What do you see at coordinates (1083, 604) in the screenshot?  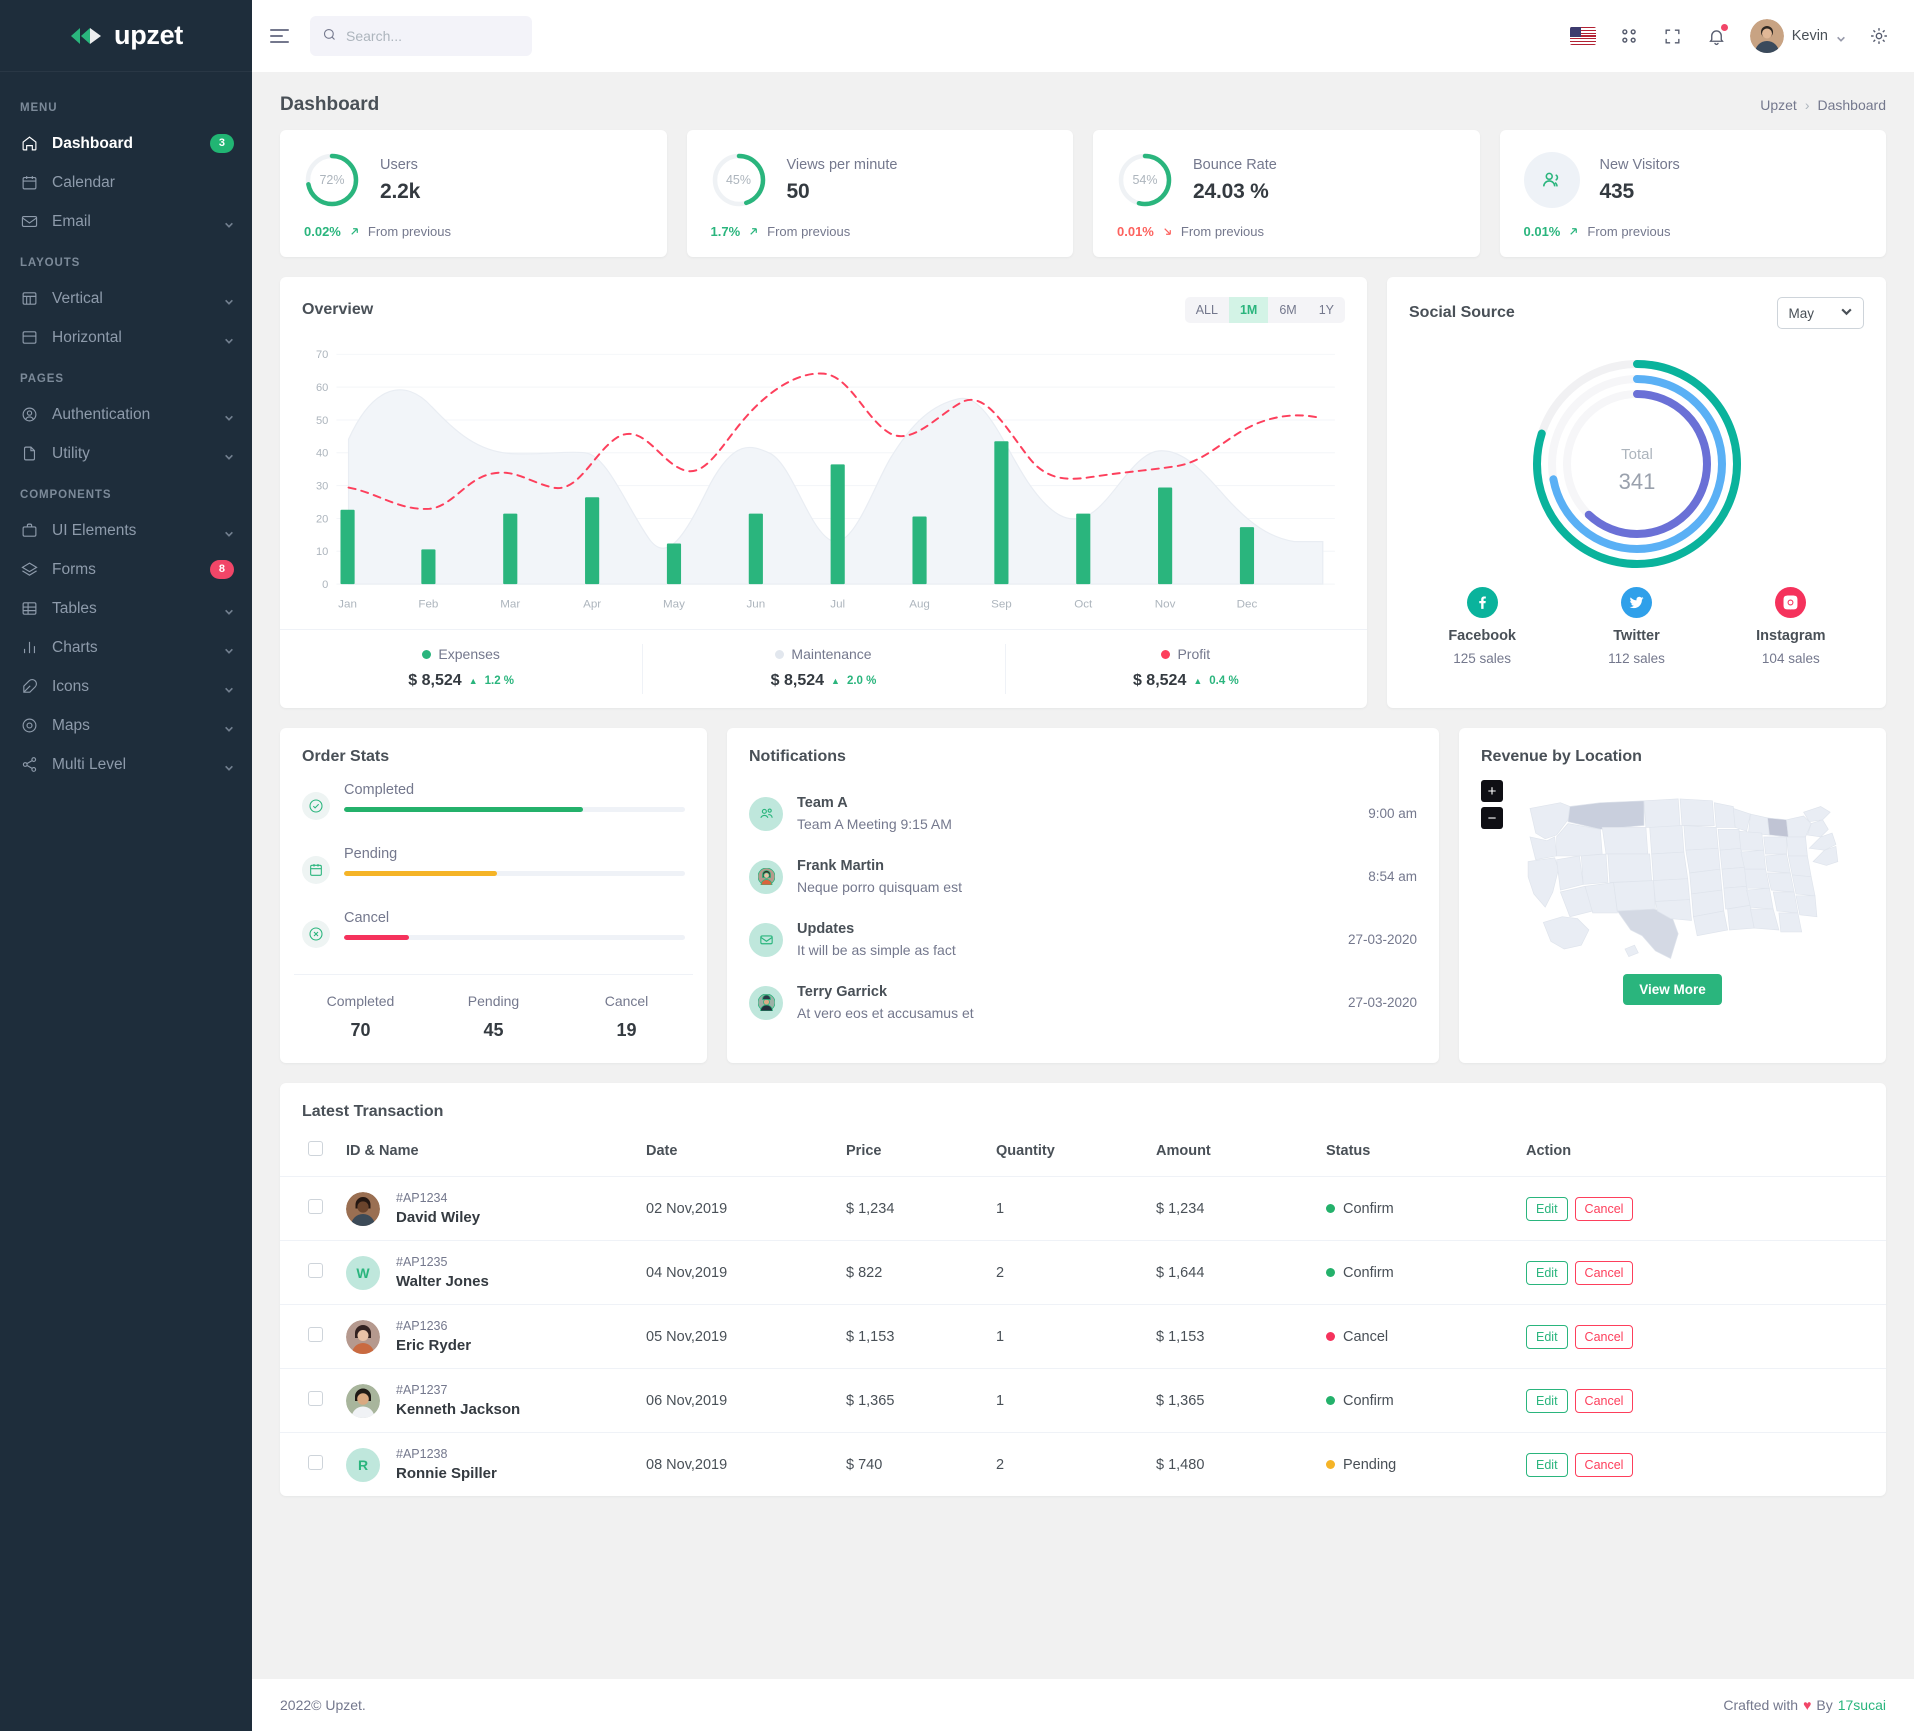 I see `svg-text: Oct` at bounding box center [1083, 604].